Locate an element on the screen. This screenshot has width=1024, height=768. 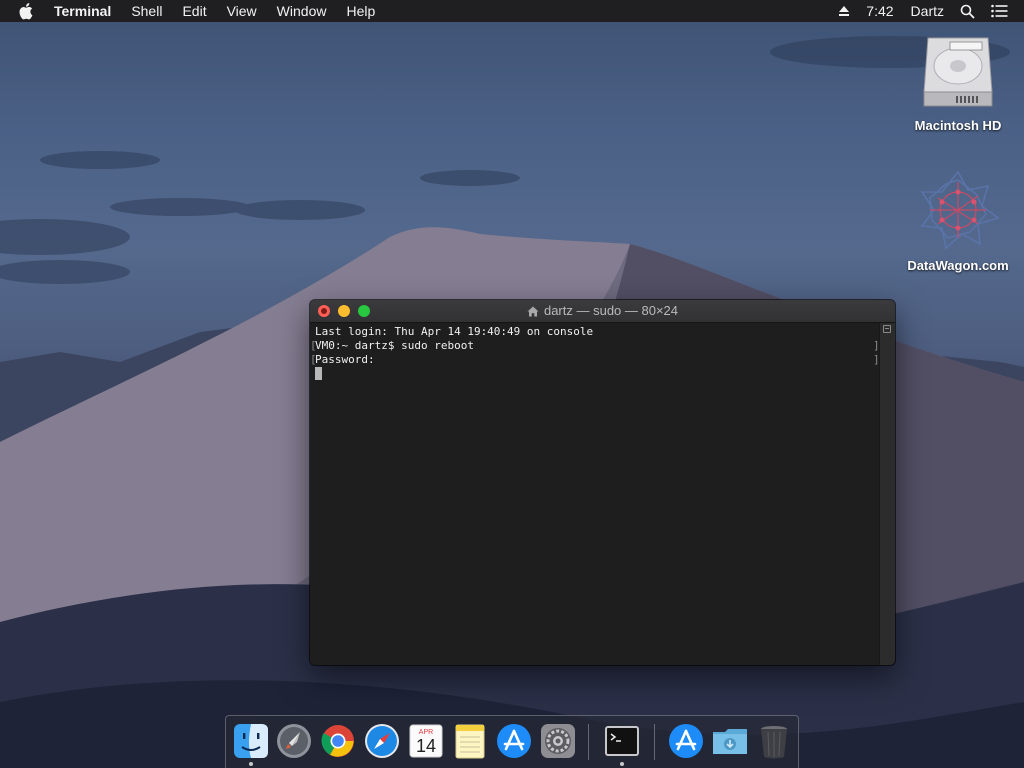
dock-system-preferences is located at coordinates (558, 741).